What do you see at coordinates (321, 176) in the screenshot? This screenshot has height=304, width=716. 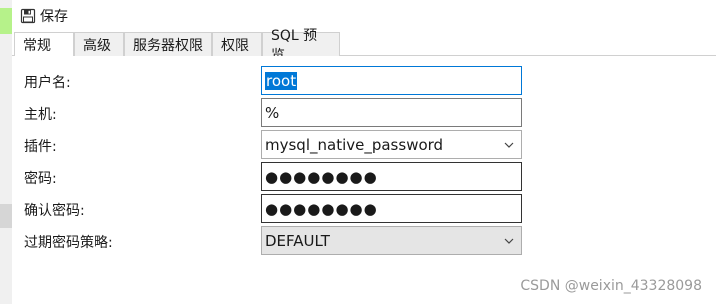 I see `password-value: ●●●●●●●●` at bounding box center [321, 176].